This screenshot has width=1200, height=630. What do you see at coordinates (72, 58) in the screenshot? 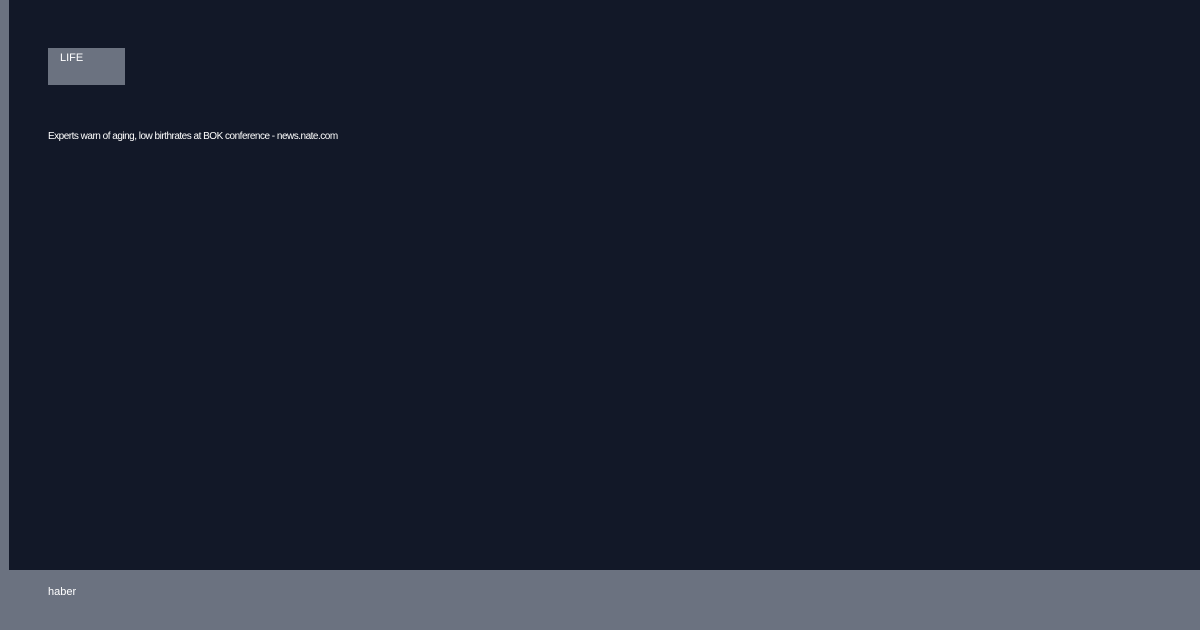
I see `category-label: LIFE` at bounding box center [72, 58].